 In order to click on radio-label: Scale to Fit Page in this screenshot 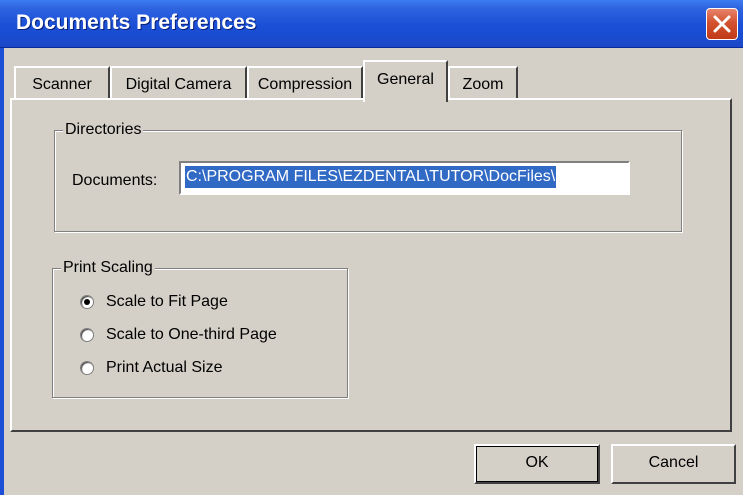, I will do `click(167, 301)`.